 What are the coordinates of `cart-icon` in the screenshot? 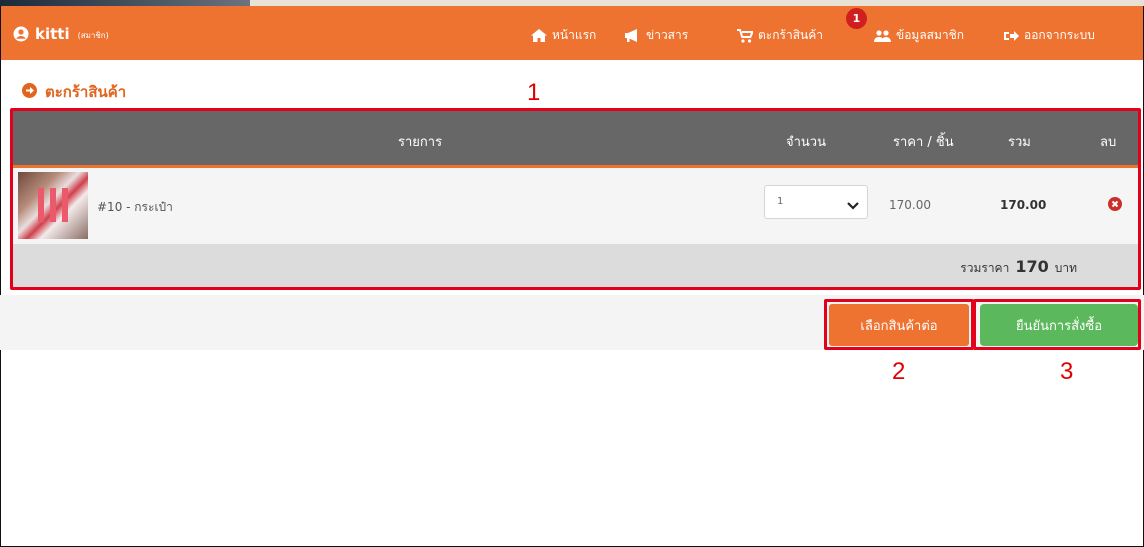 It's located at (745, 35).